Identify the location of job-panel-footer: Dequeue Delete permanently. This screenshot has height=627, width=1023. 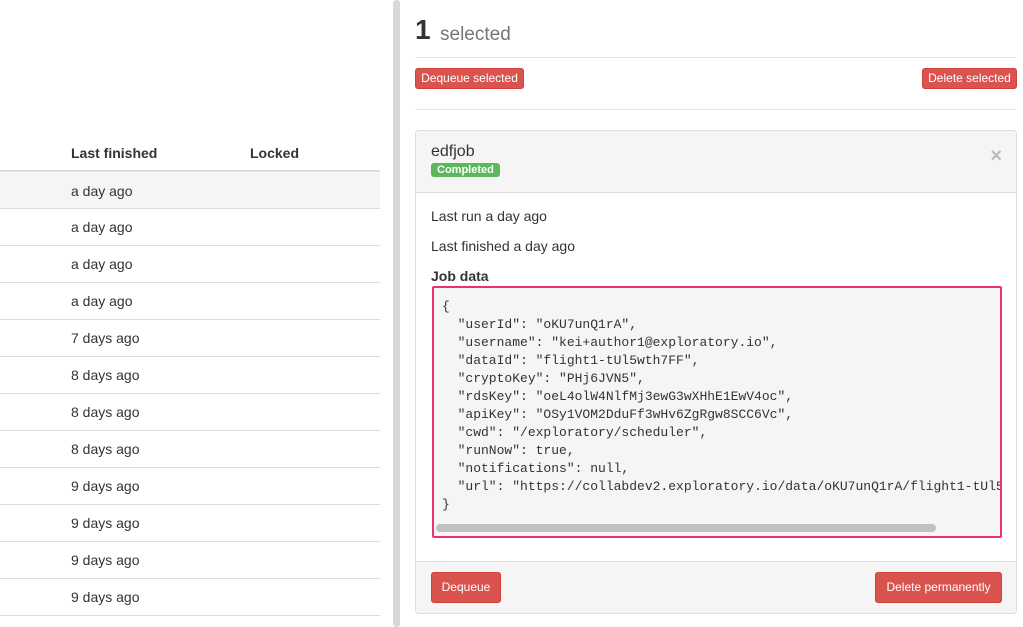
(716, 587).